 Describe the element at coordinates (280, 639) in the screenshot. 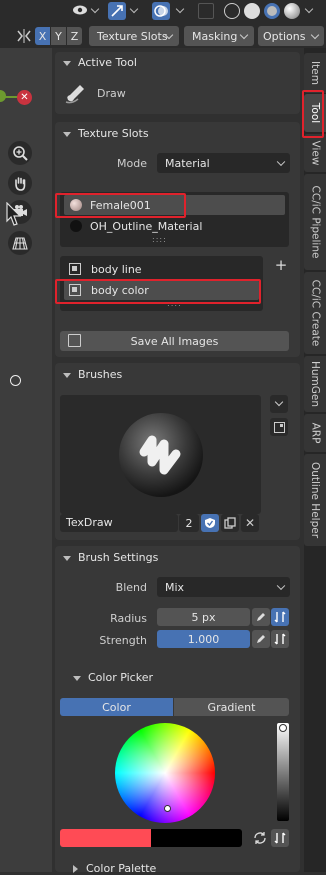

I see `strength-pressure-icon` at that location.